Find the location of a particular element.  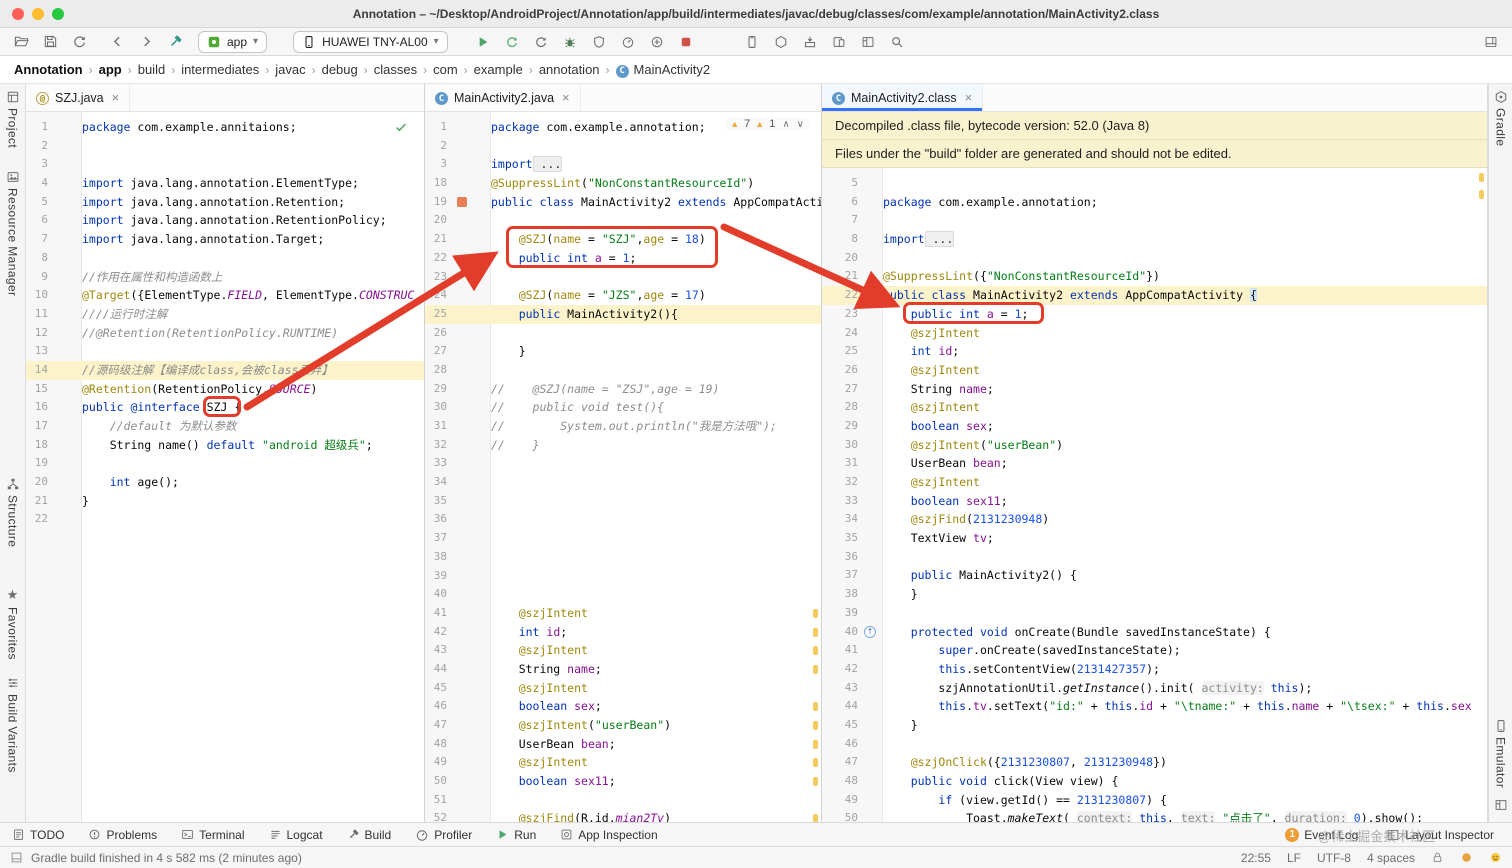

line-number: 6 is located at coordinates (840, 202).